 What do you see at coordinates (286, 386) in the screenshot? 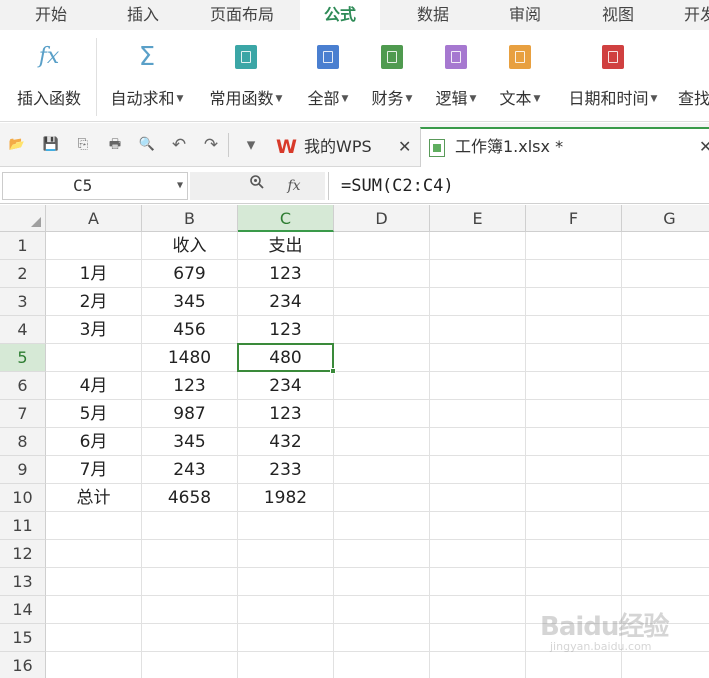
I see `cell-c6: 234` at bounding box center [286, 386].